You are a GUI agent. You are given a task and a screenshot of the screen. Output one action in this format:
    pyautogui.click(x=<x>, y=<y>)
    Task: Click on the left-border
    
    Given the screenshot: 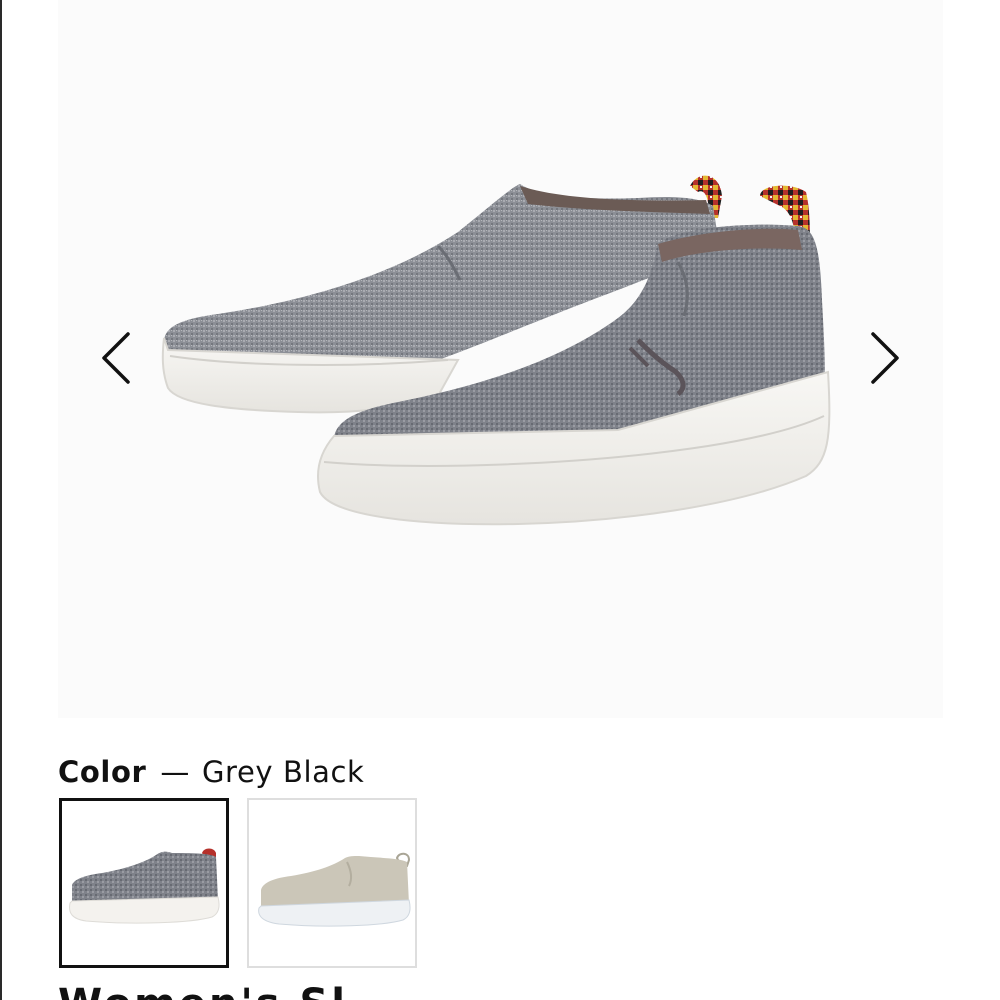 What is the action you would take?
    pyautogui.click(x=1, y=500)
    